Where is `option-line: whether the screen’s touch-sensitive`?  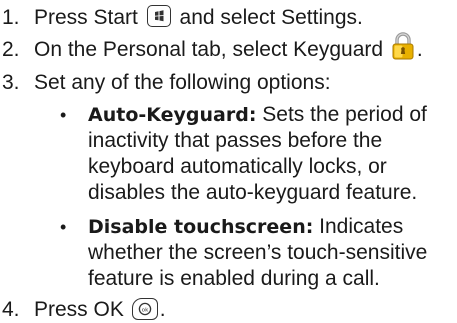 option-line: whether the screen’s touch-sensitive is located at coordinates (258, 253).